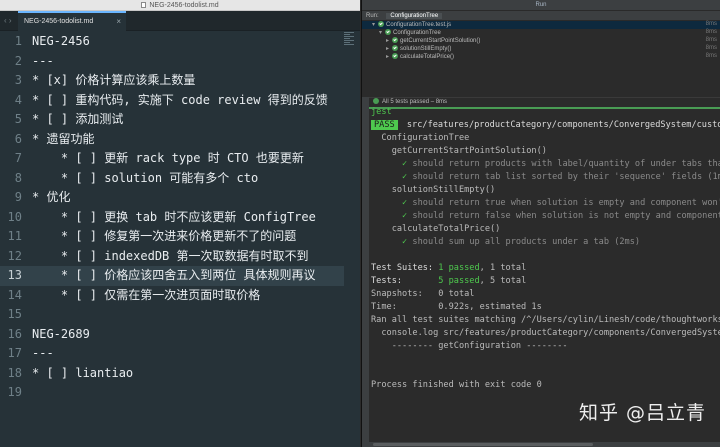 Image resolution: width=720 pixels, height=447 pixels. Describe the element at coordinates (18, 41) in the screenshot. I see `line-number: 1` at that location.